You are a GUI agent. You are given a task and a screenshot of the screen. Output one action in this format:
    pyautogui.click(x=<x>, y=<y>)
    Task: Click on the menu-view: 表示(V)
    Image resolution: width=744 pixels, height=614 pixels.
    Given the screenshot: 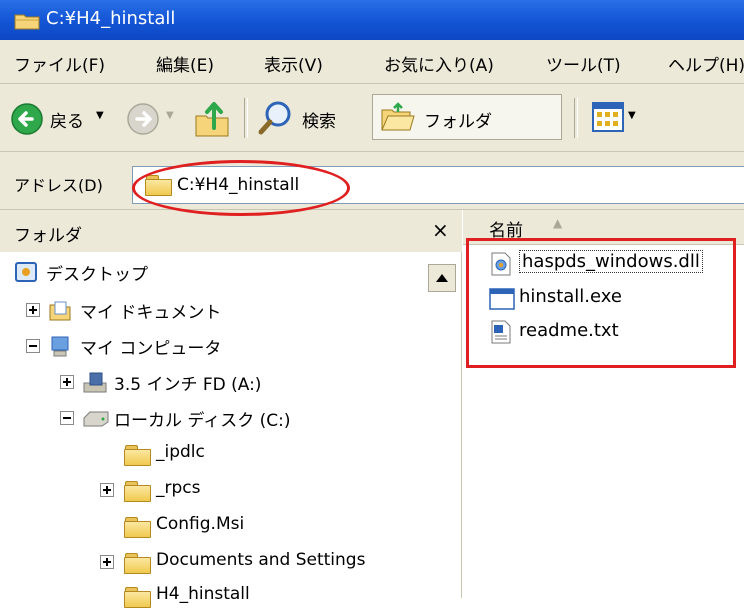 What is the action you would take?
    pyautogui.click(x=293, y=63)
    